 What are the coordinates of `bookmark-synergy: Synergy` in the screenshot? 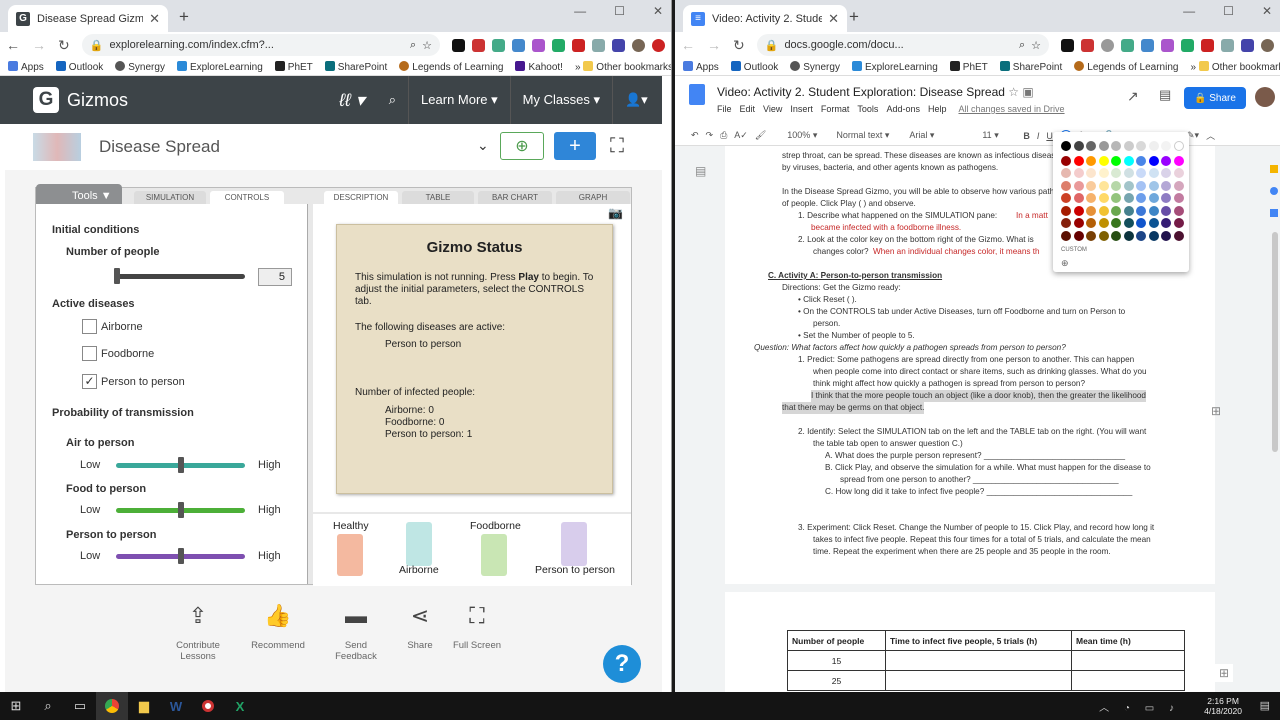 It's located at (140, 66).